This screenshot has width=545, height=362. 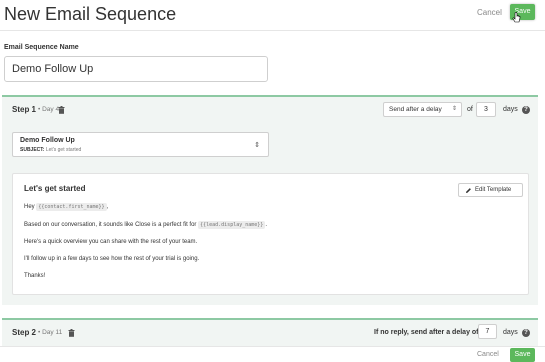 I want to click on template-variable: {{contact.first_name}}, so click(x=71, y=207).